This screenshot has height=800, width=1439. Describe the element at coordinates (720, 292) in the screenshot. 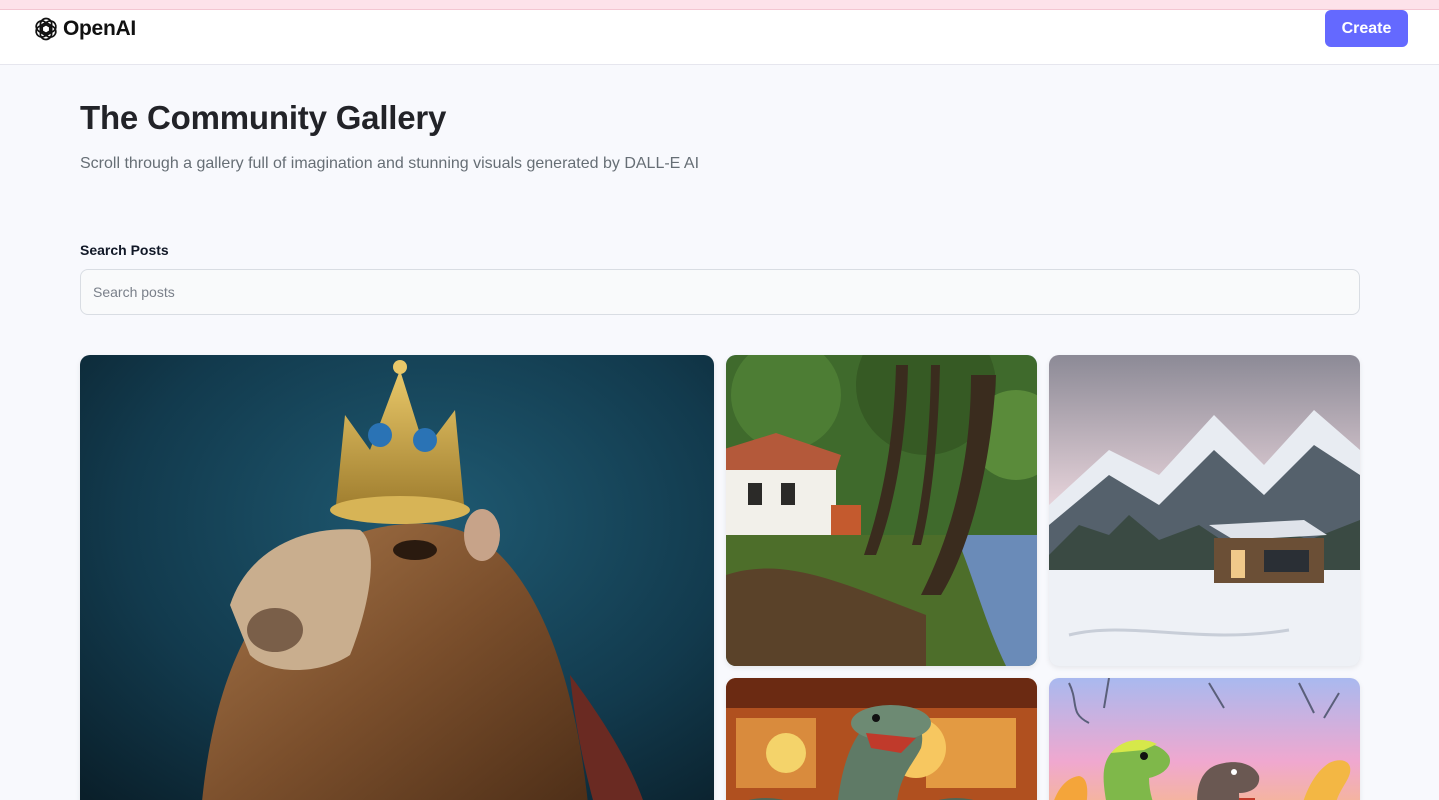

I see `search-input` at that location.